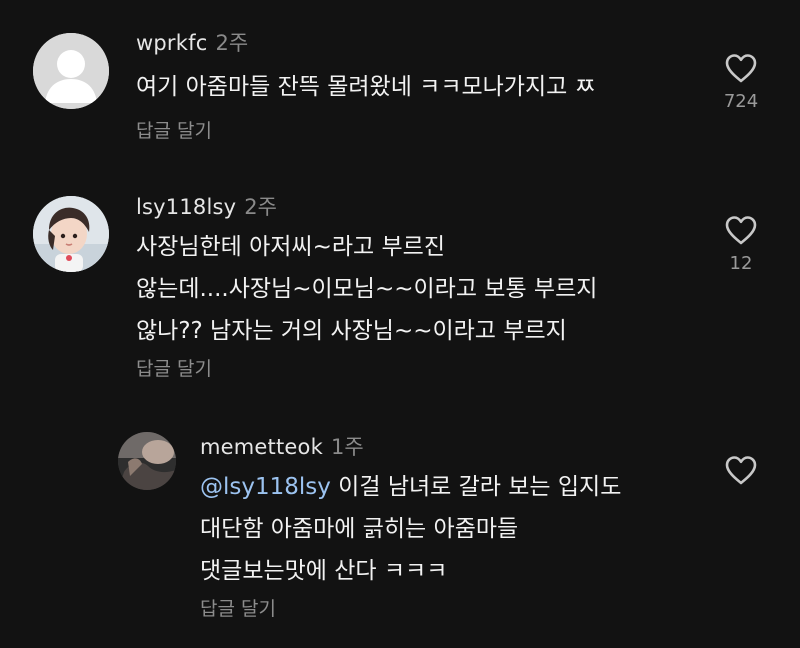 The image size is (800, 648). Describe the element at coordinates (351, 331) in the screenshot. I see `comment-line: 않나?? 남자는 거의 사장님~~이라고 부르지` at that location.